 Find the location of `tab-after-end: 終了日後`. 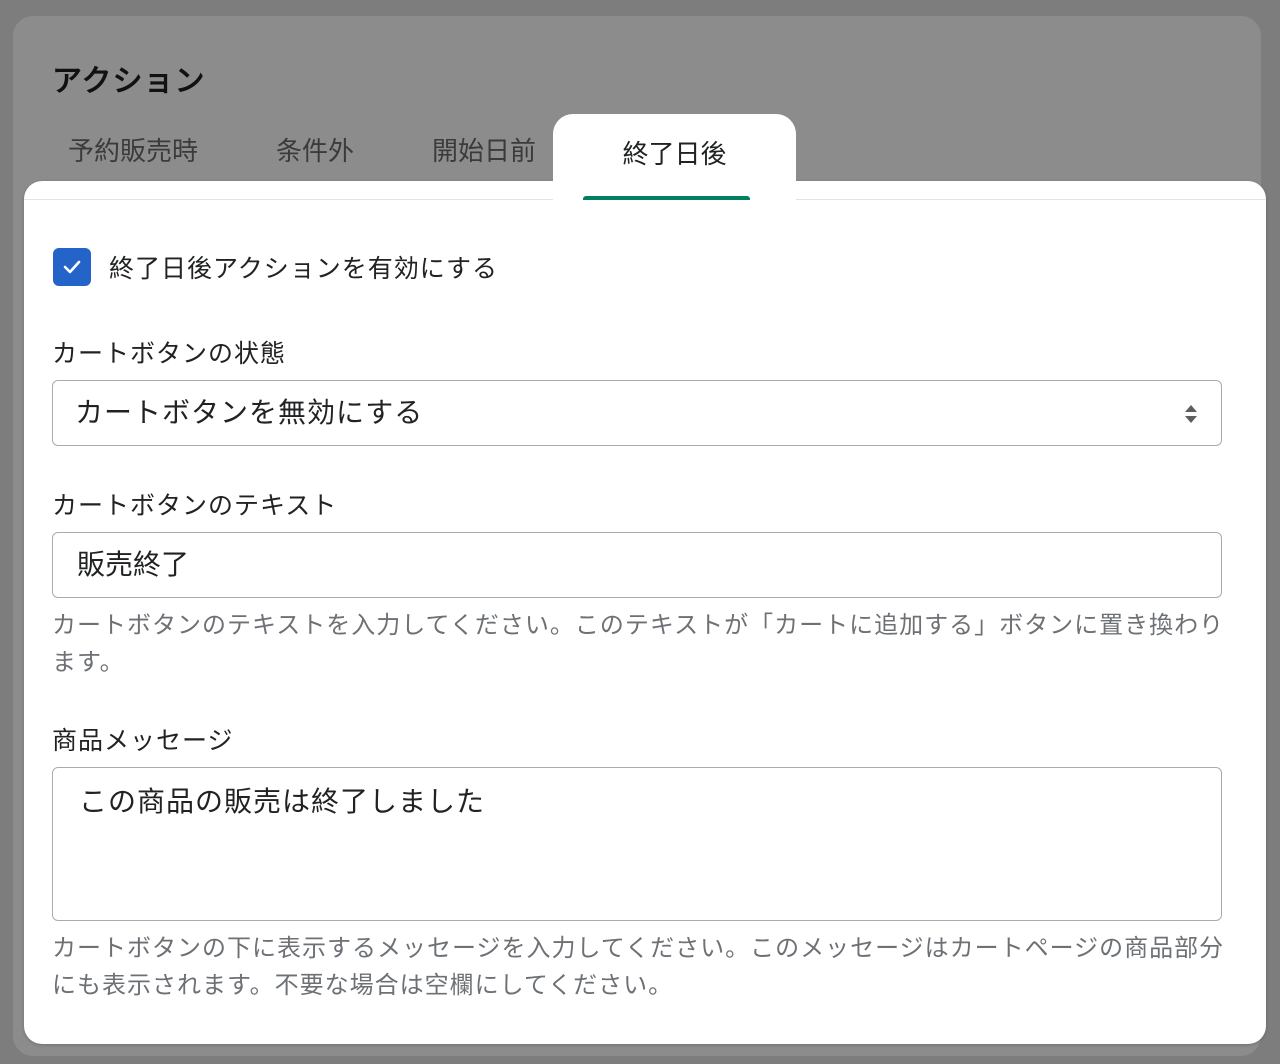

tab-after-end: 終了日後 is located at coordinates (674, 159).